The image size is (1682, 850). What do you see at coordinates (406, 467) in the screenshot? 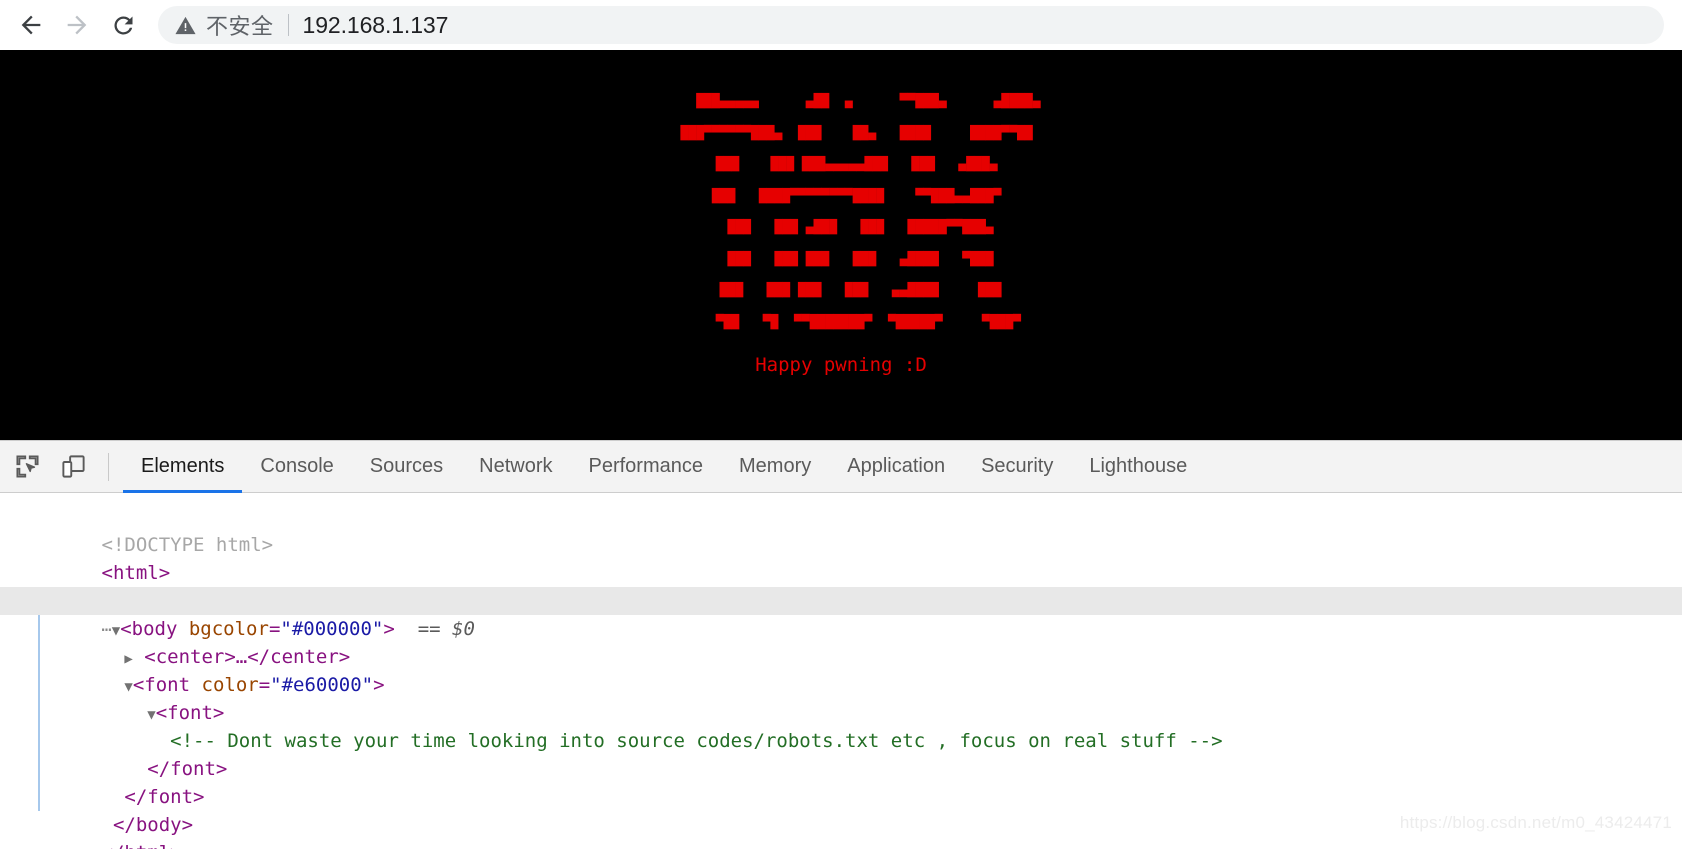
I see `tab-sources: Sources` at bounding box center [406, 467].